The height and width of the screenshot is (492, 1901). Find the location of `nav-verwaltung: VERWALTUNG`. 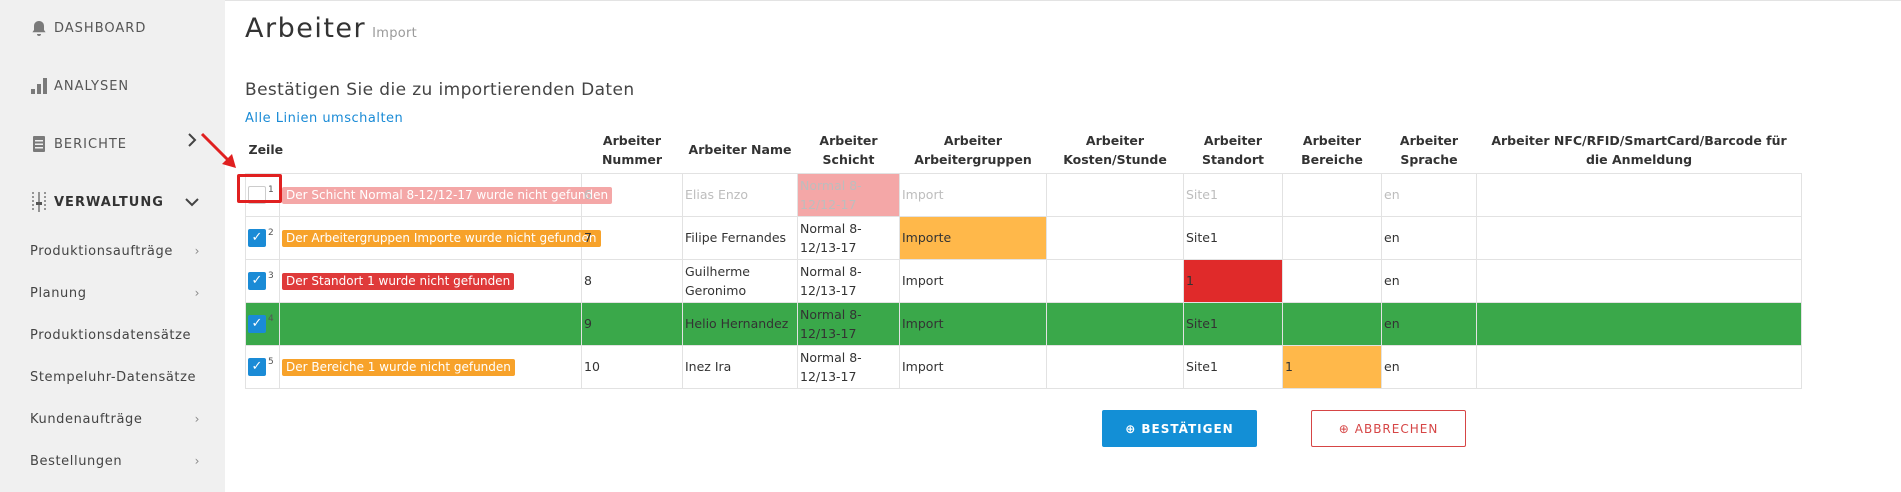

nav-verwaltung: VERWALTUNG is located at coordinates (96, 202).